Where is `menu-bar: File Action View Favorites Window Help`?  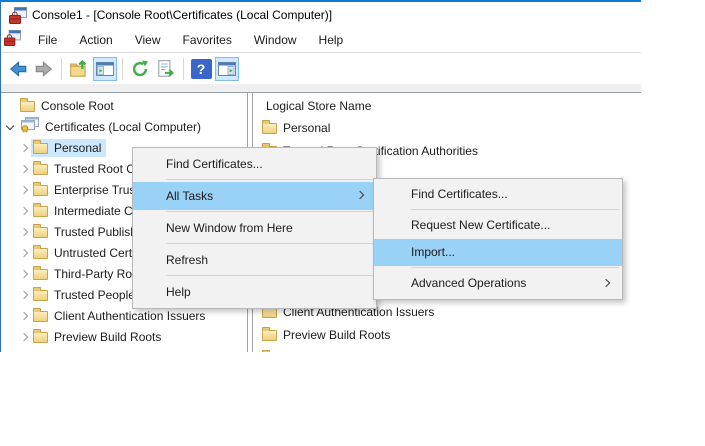
menu-bar: File Action View Favorites Window Help is located at coordinates (321, 40).